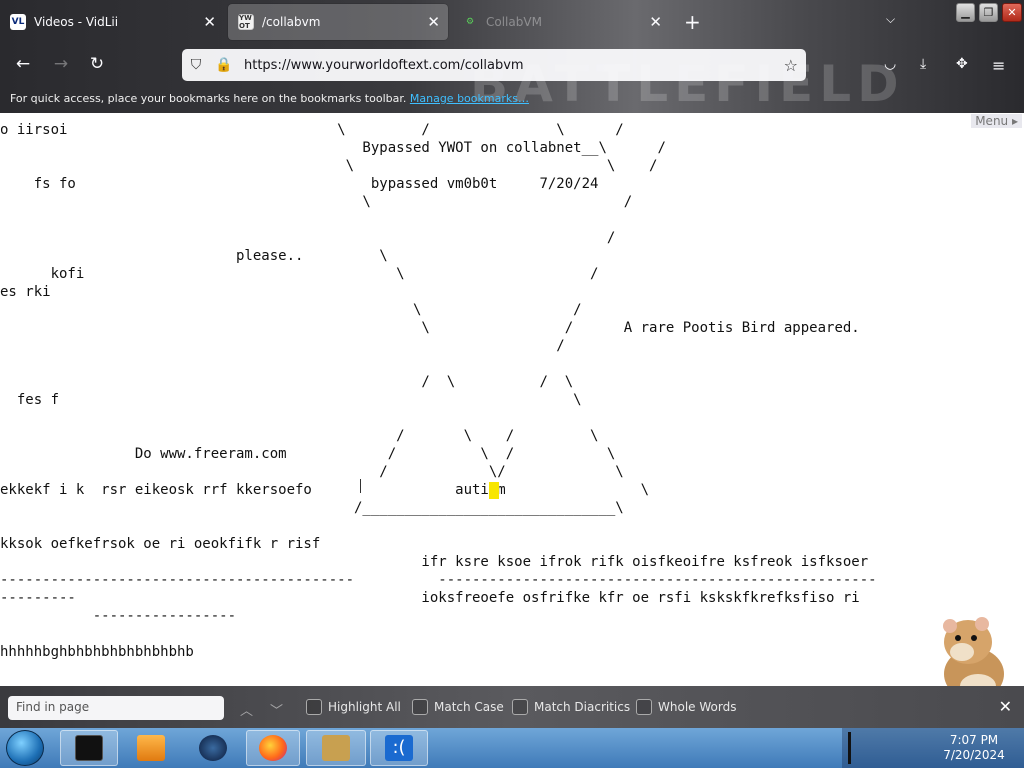 The height and width of the screenshot is (768, 1024). I want to click on page-menu-button: Menu ▸, so click(996, 121).